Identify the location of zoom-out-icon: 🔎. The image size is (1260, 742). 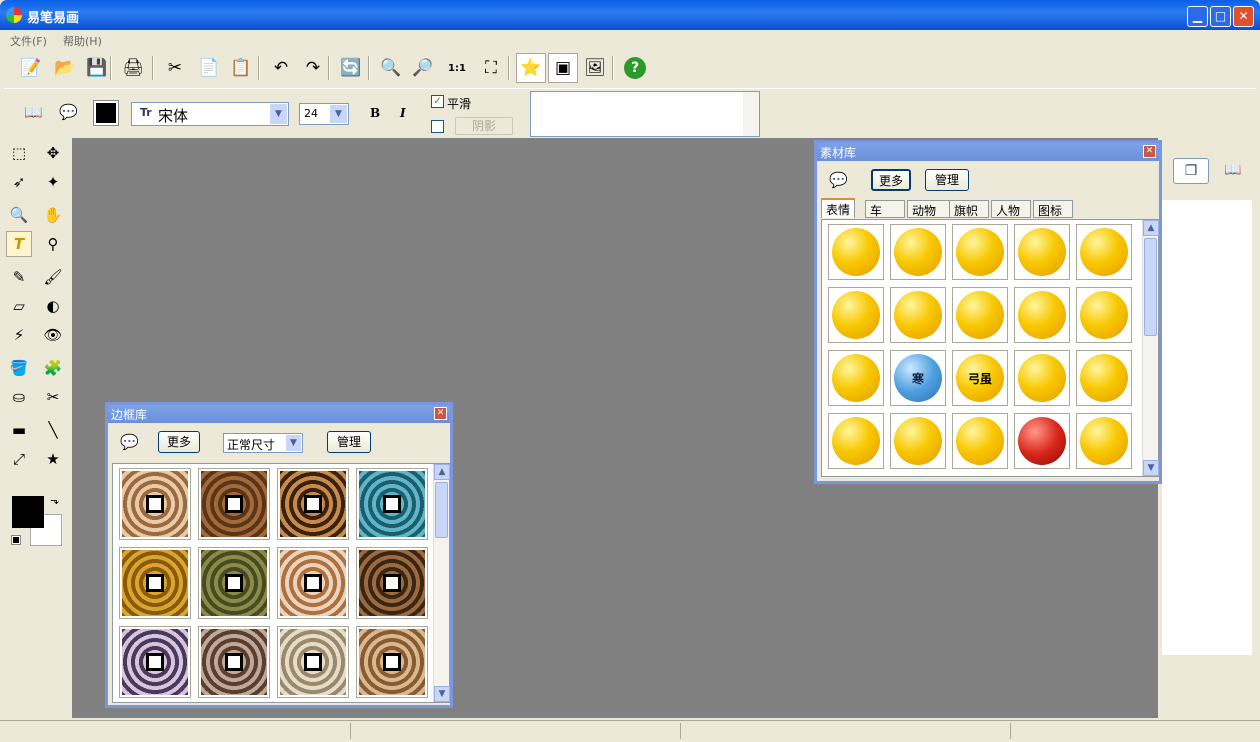
(423, 68).